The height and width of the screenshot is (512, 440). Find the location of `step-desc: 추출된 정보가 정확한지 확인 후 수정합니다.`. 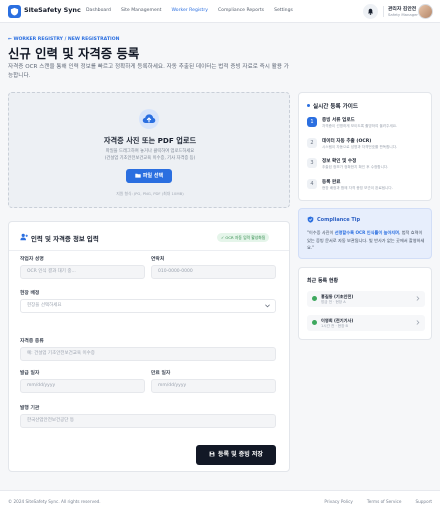

step-desc: 추출된 정보가 정확한지 확인 후 수정합니다. is located at coordinates (355, 167).